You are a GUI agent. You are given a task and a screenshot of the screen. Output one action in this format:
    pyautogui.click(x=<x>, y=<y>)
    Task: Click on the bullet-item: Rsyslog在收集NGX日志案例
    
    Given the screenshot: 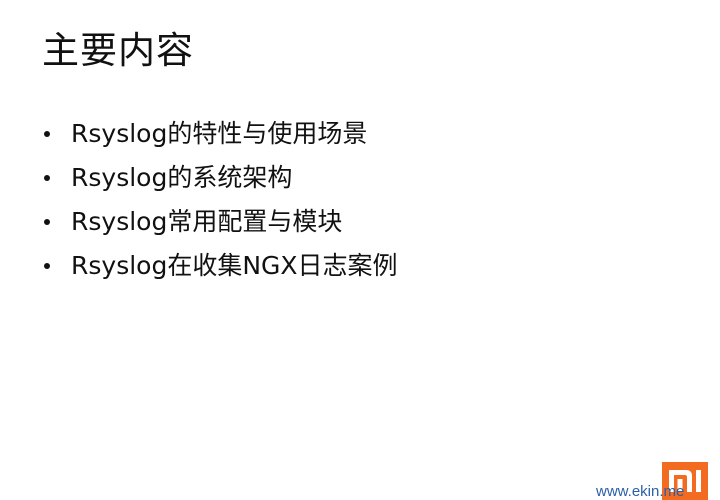 What is the action you would take?
    pyautogui.click(x=221, y=266)
    